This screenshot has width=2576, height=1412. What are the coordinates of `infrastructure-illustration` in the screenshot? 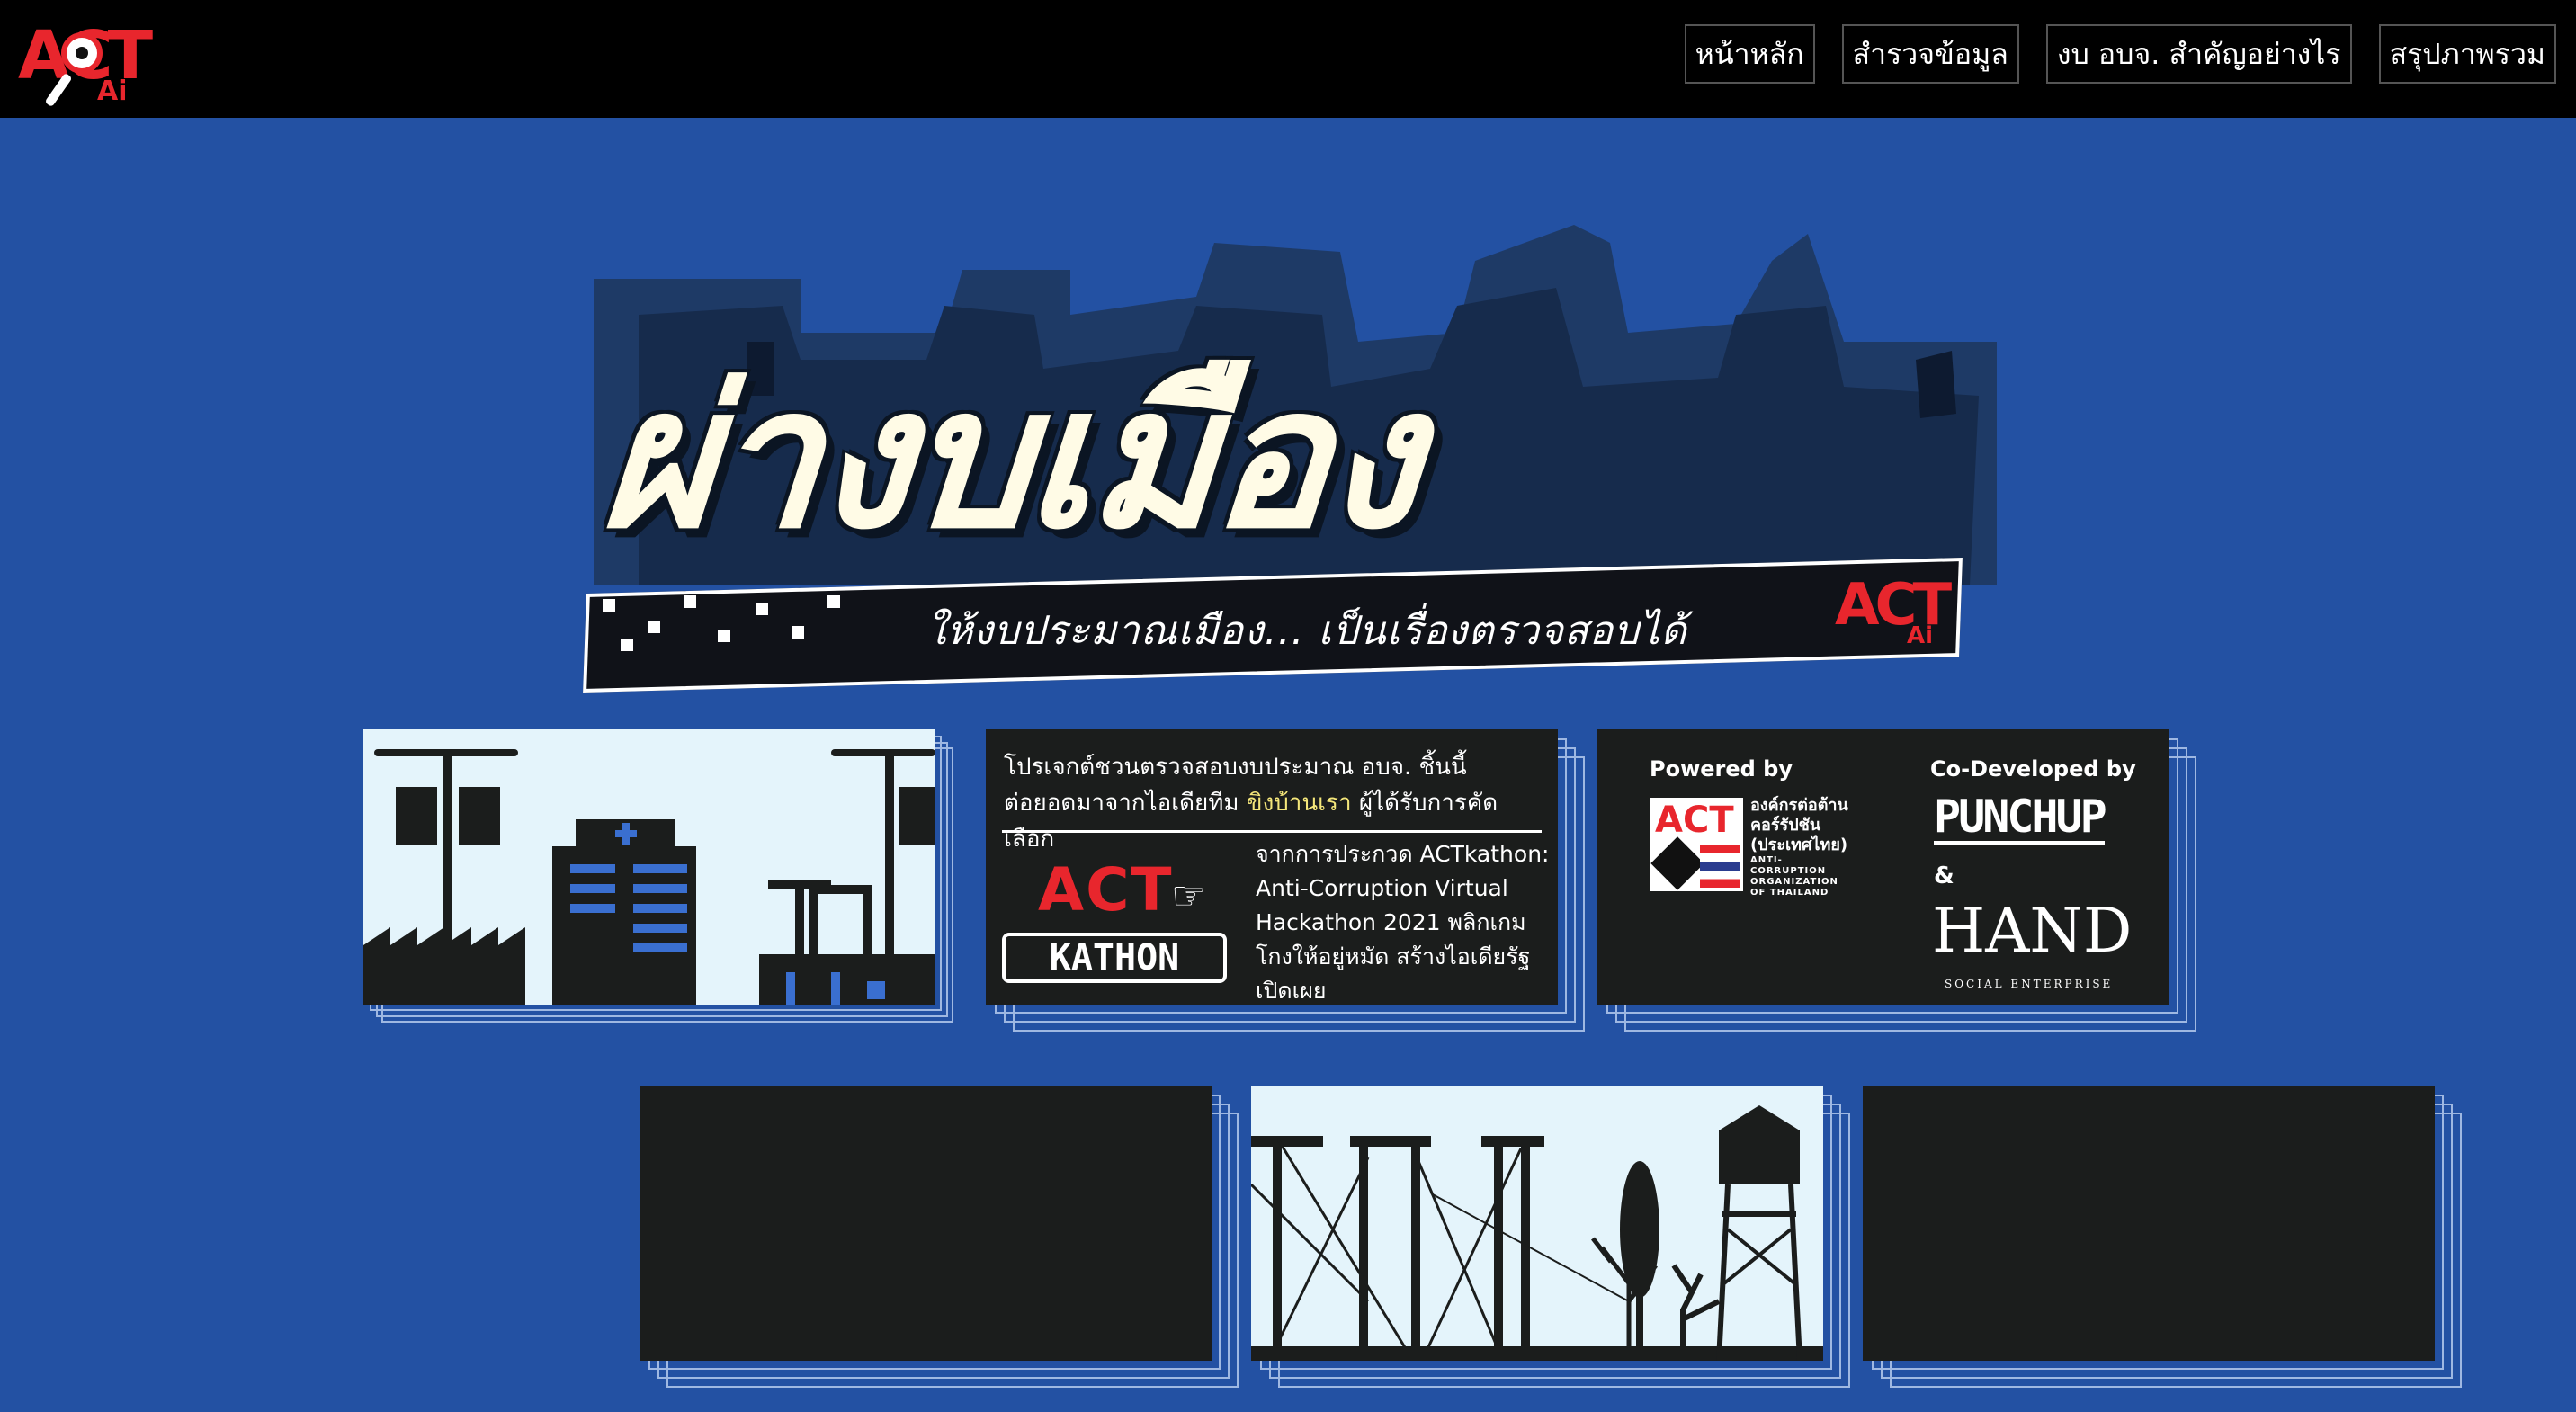 It's located at (1537, 1223).